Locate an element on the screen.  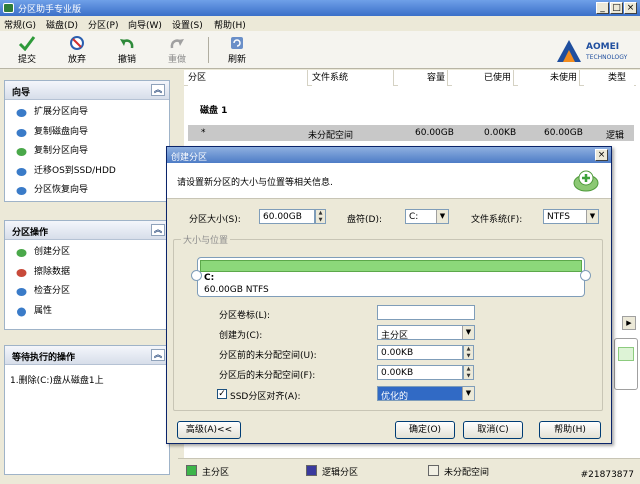
drive-label: 盘符(D): is located at coordinates (364, 220).